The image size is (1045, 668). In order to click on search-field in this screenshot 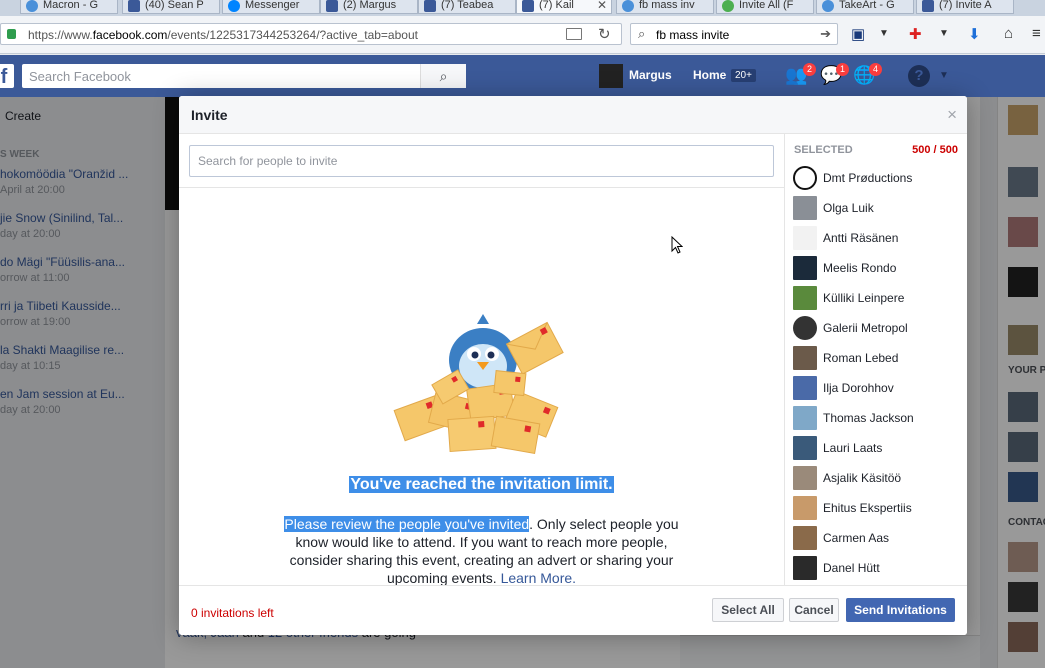, I will do `click(481, 161)`.